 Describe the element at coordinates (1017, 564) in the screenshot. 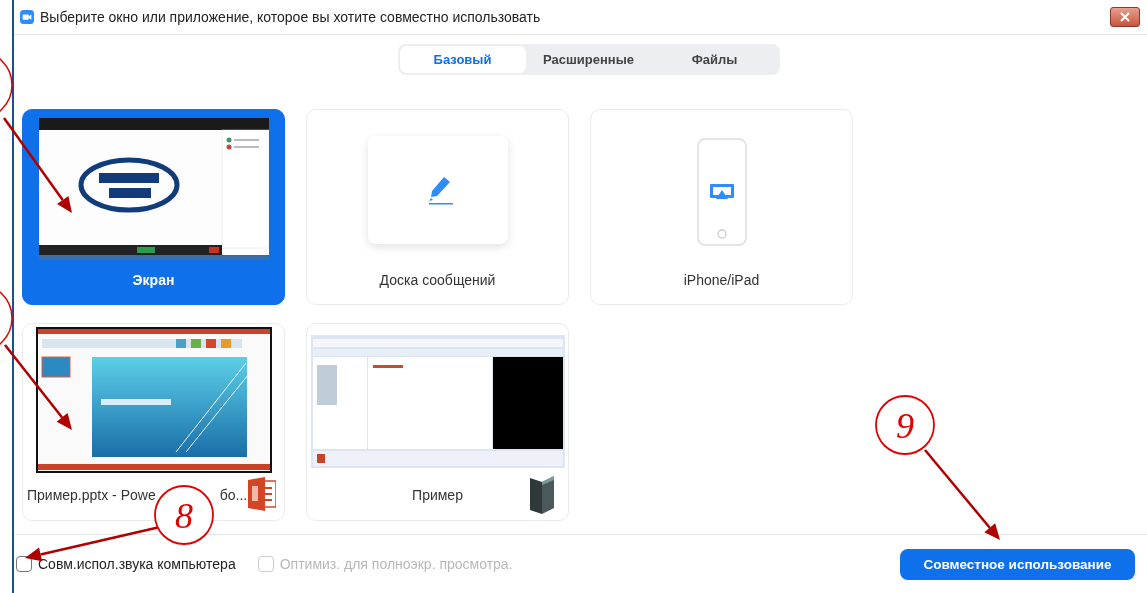

I see `share-button: Совместное использование` at that location.